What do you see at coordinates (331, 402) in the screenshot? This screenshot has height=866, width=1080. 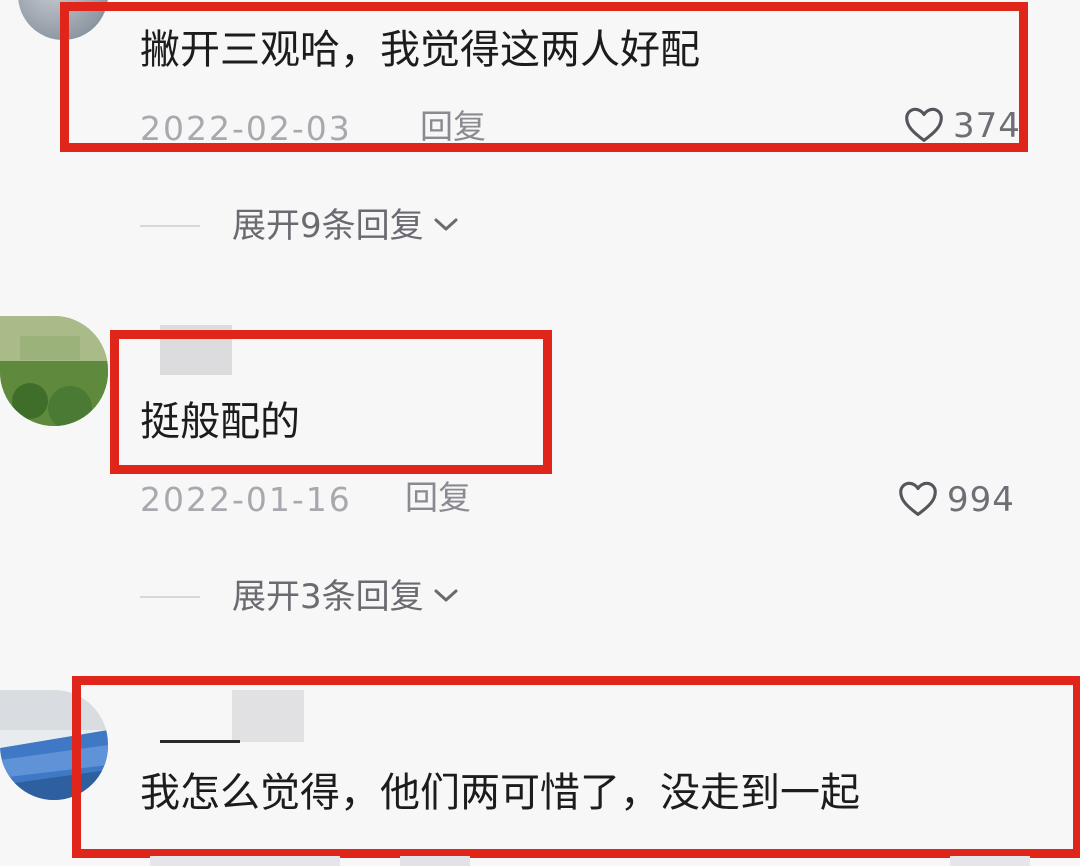 I see `highlight-box` at bounding box center [331, 402].